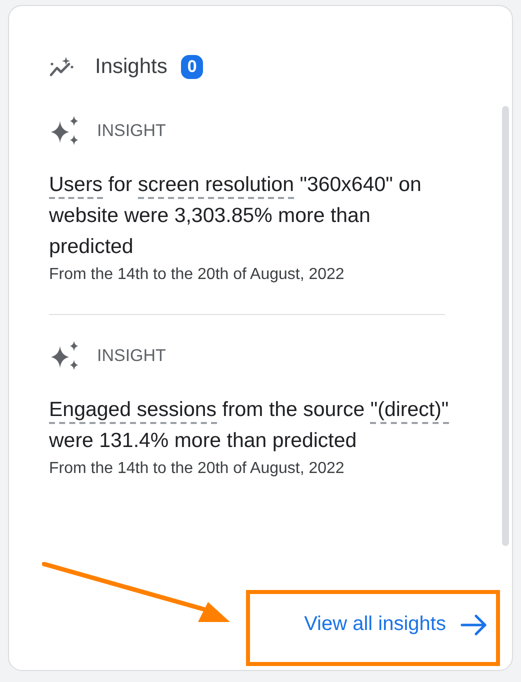 Image resolution: width=521 pixels, height=682 pixels. Describe the element at coordinates (192, 67) in the screenshot. I see `count-badge: 0` at that location.